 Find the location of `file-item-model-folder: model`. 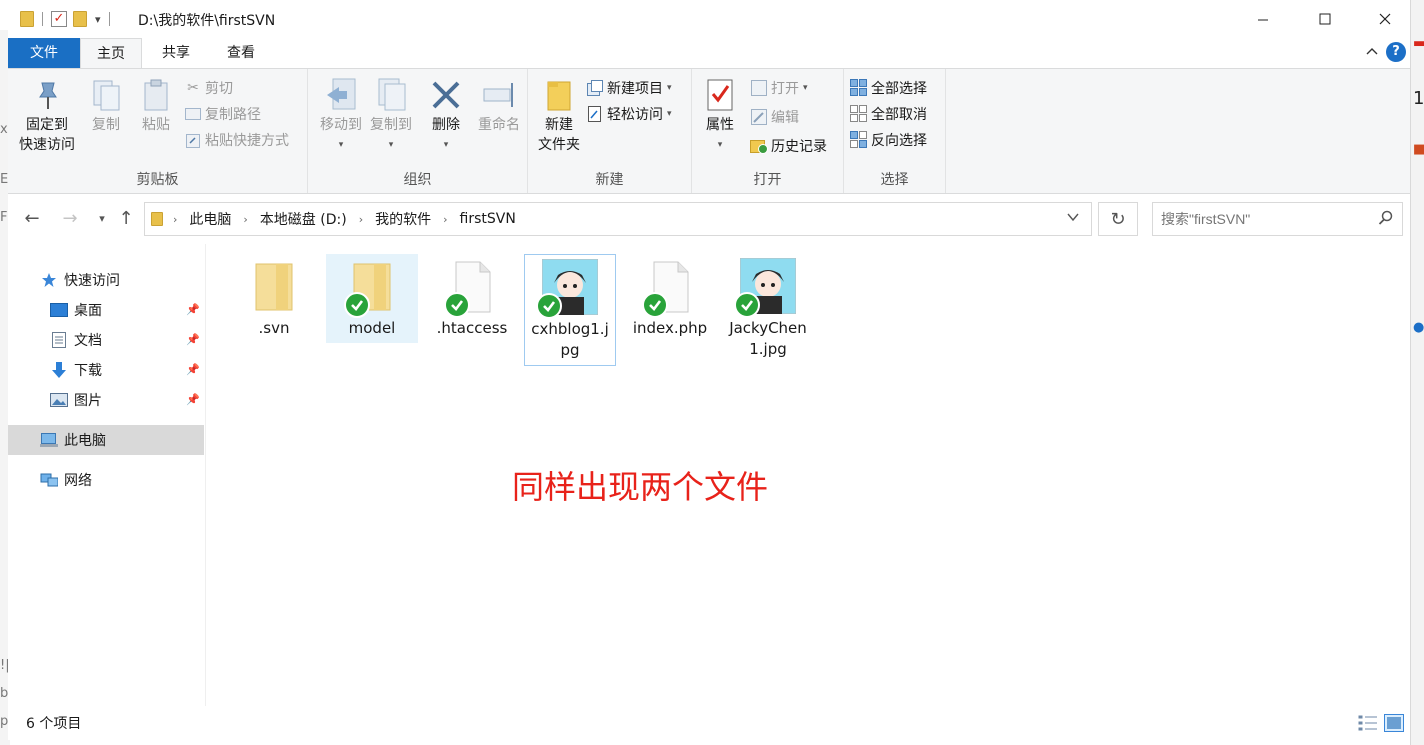

file-item-model-folder: model is located at coordinates (372, 298).